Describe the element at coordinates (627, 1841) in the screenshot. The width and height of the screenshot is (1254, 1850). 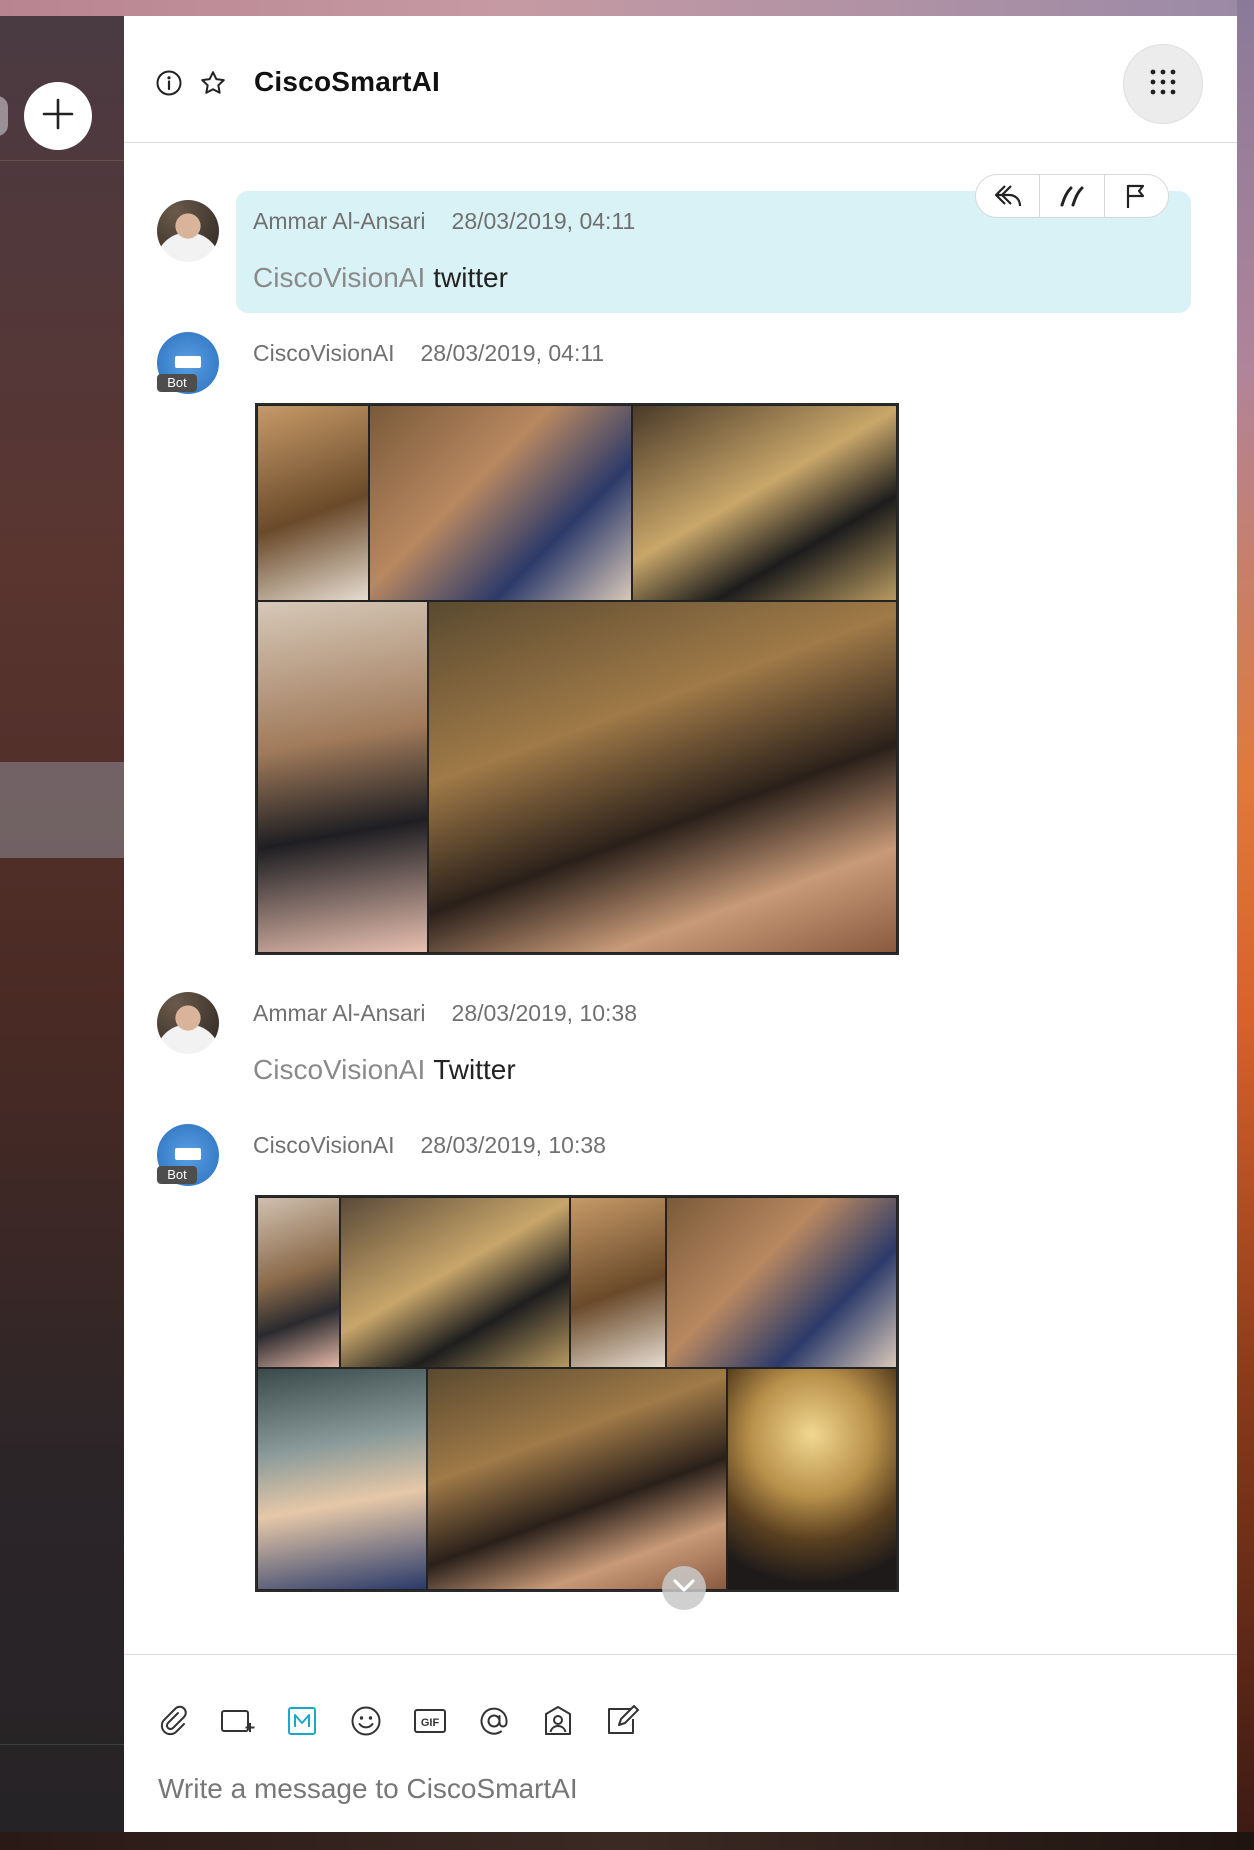
I see `desktop-wallpaper-bottom` at that location.